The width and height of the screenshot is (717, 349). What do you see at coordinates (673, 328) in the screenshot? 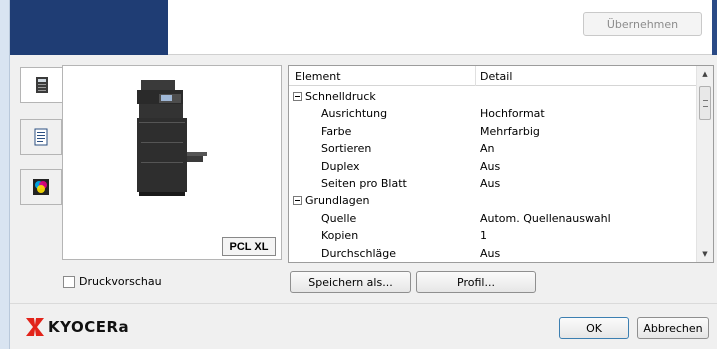
I see `cancel-button: Abbrechen` at bounding box center [673, 328].